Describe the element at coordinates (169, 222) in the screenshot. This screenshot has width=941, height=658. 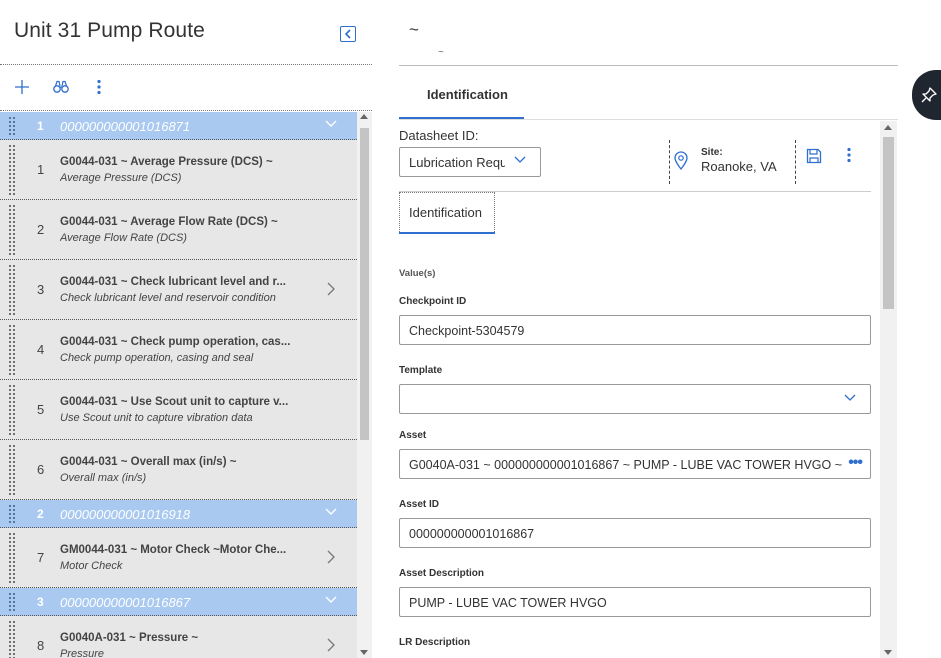
I see `item-title: G0044-031 ~ Average Flow Rate (DCS) ~` at that location.